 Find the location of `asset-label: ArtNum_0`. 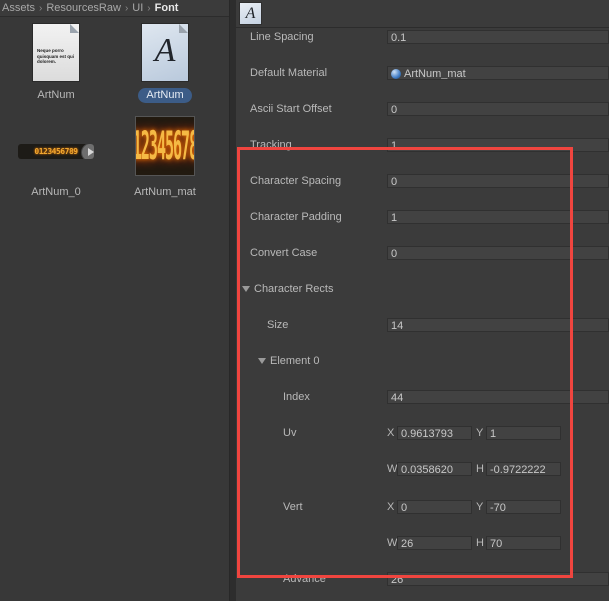

asset-label: ArtNum_0 is located at coordinates (56, 192).